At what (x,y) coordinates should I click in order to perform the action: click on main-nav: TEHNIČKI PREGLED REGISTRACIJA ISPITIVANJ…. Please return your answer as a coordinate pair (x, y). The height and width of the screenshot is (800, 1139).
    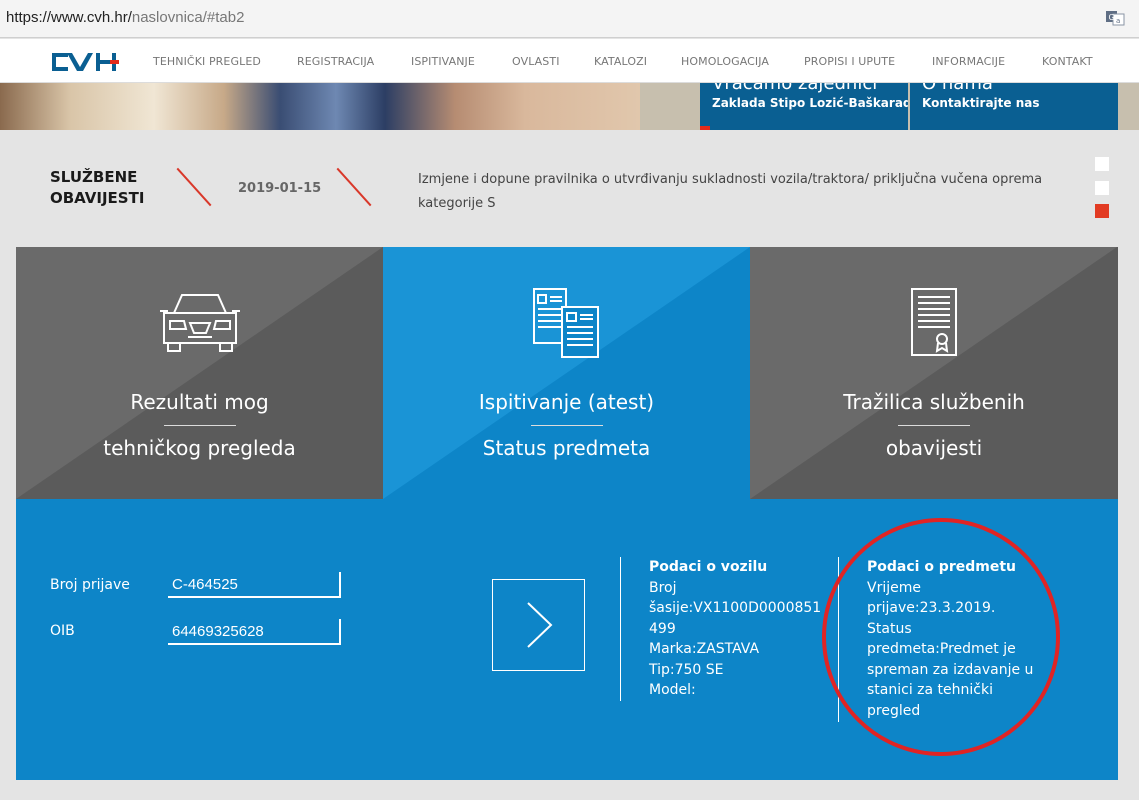
    Looking at the image, I should click on (569, 61).